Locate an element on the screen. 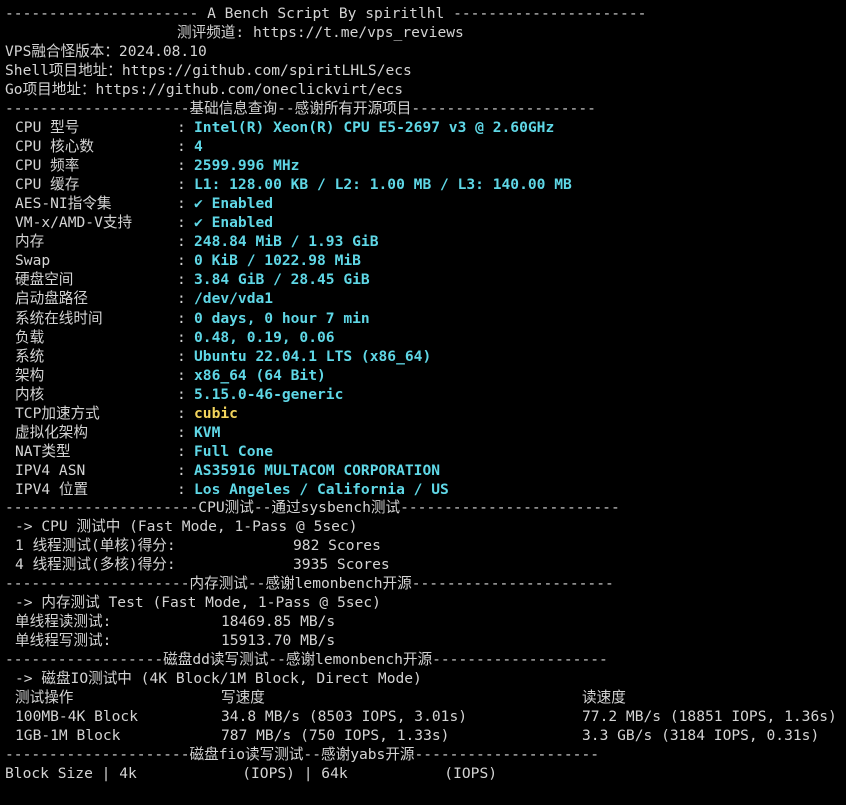  info-label: CPU 缓存 is located at coordinates (47, 184).